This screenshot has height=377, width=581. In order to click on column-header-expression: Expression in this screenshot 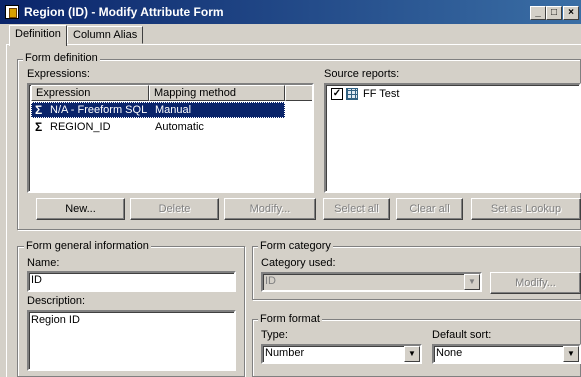, I will do `click(90, 93)`.